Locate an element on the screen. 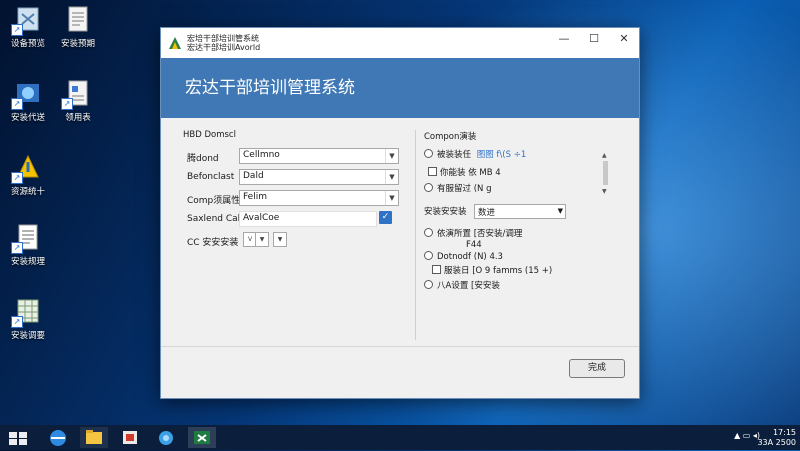 This screenshot has height=451, width=800. option-detail-row: F44 is located at coordinates (527, 245).